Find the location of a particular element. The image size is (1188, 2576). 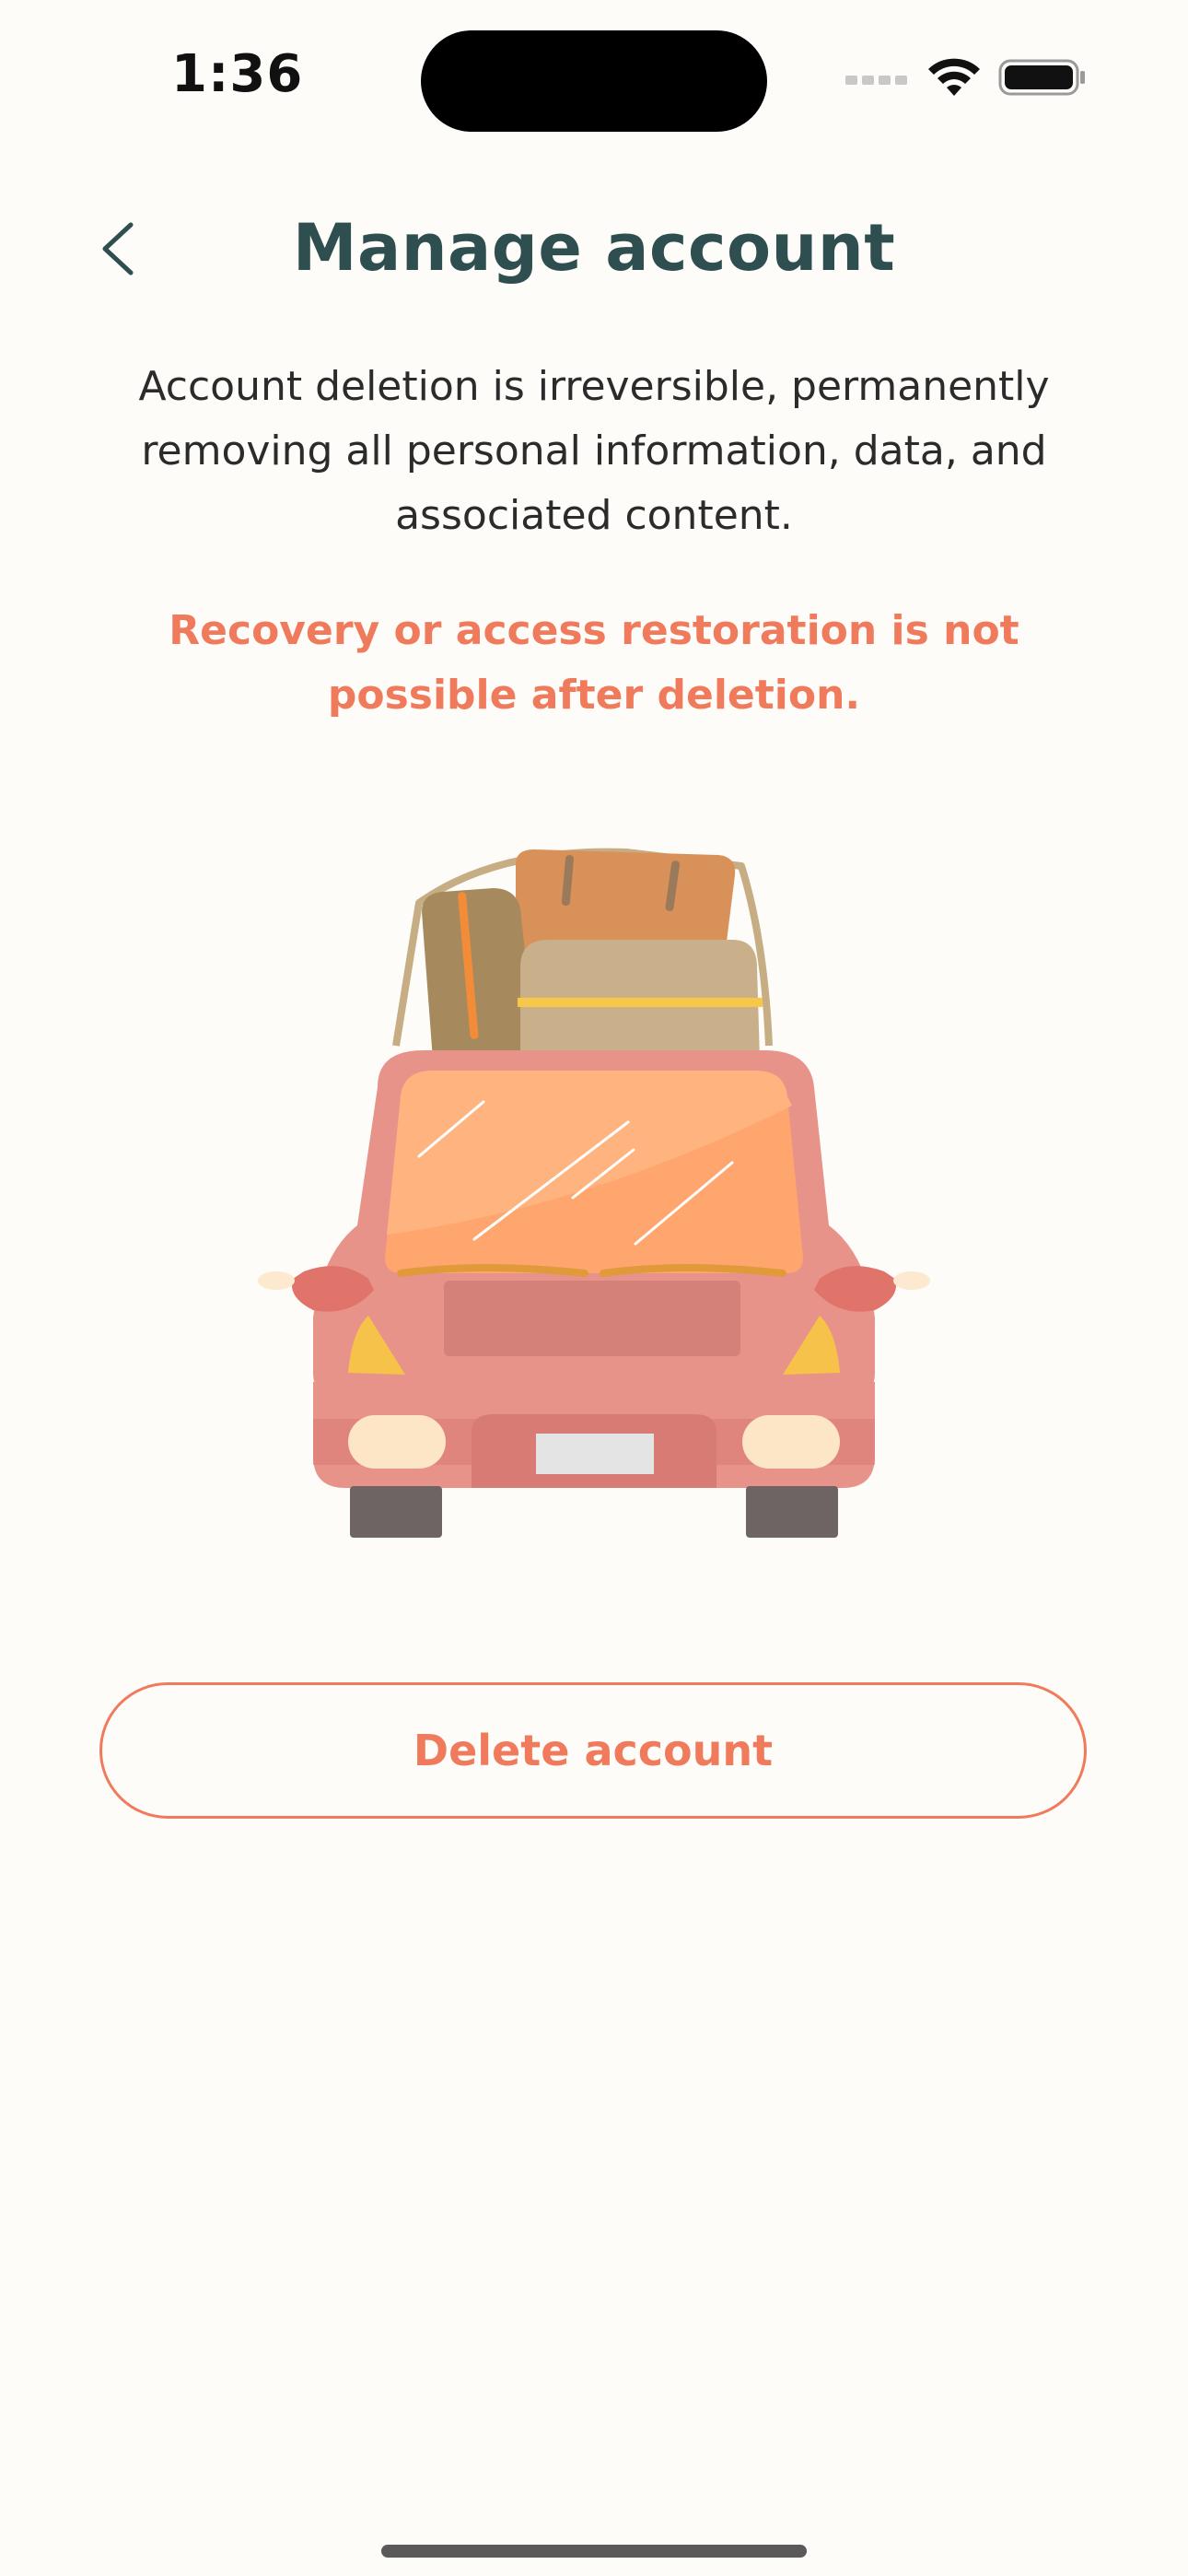

wifi-icon is located at coordinates (954, 77).